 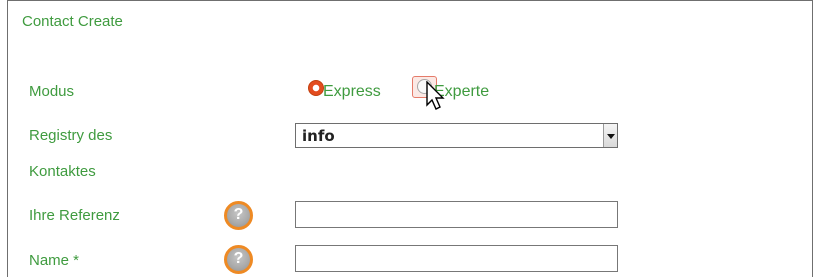 What do you see at coordinates (610, 135) in the screenshot?
I see `chevron-down-icon` at bounding box center [610, 135].